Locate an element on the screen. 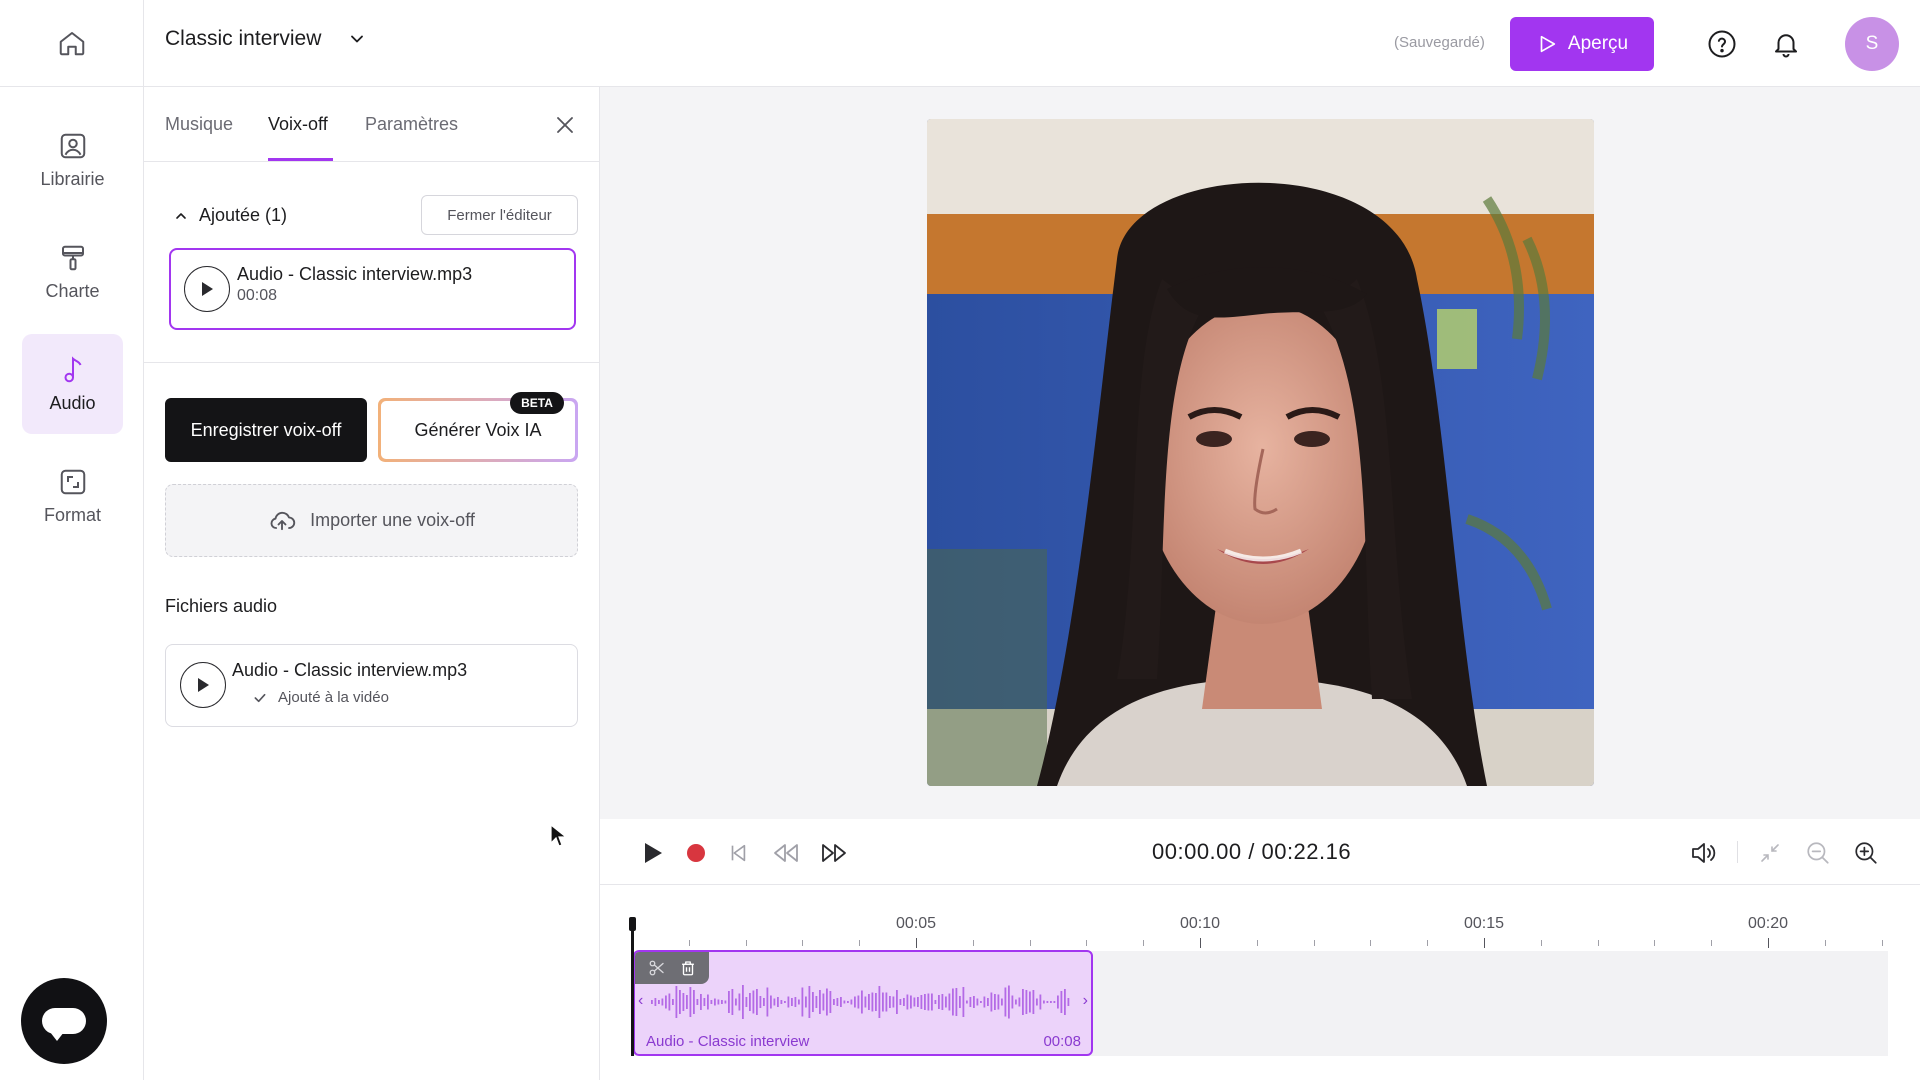 The image size is (1920, 1080). playhead-handle is located at coordinates (632, 924).